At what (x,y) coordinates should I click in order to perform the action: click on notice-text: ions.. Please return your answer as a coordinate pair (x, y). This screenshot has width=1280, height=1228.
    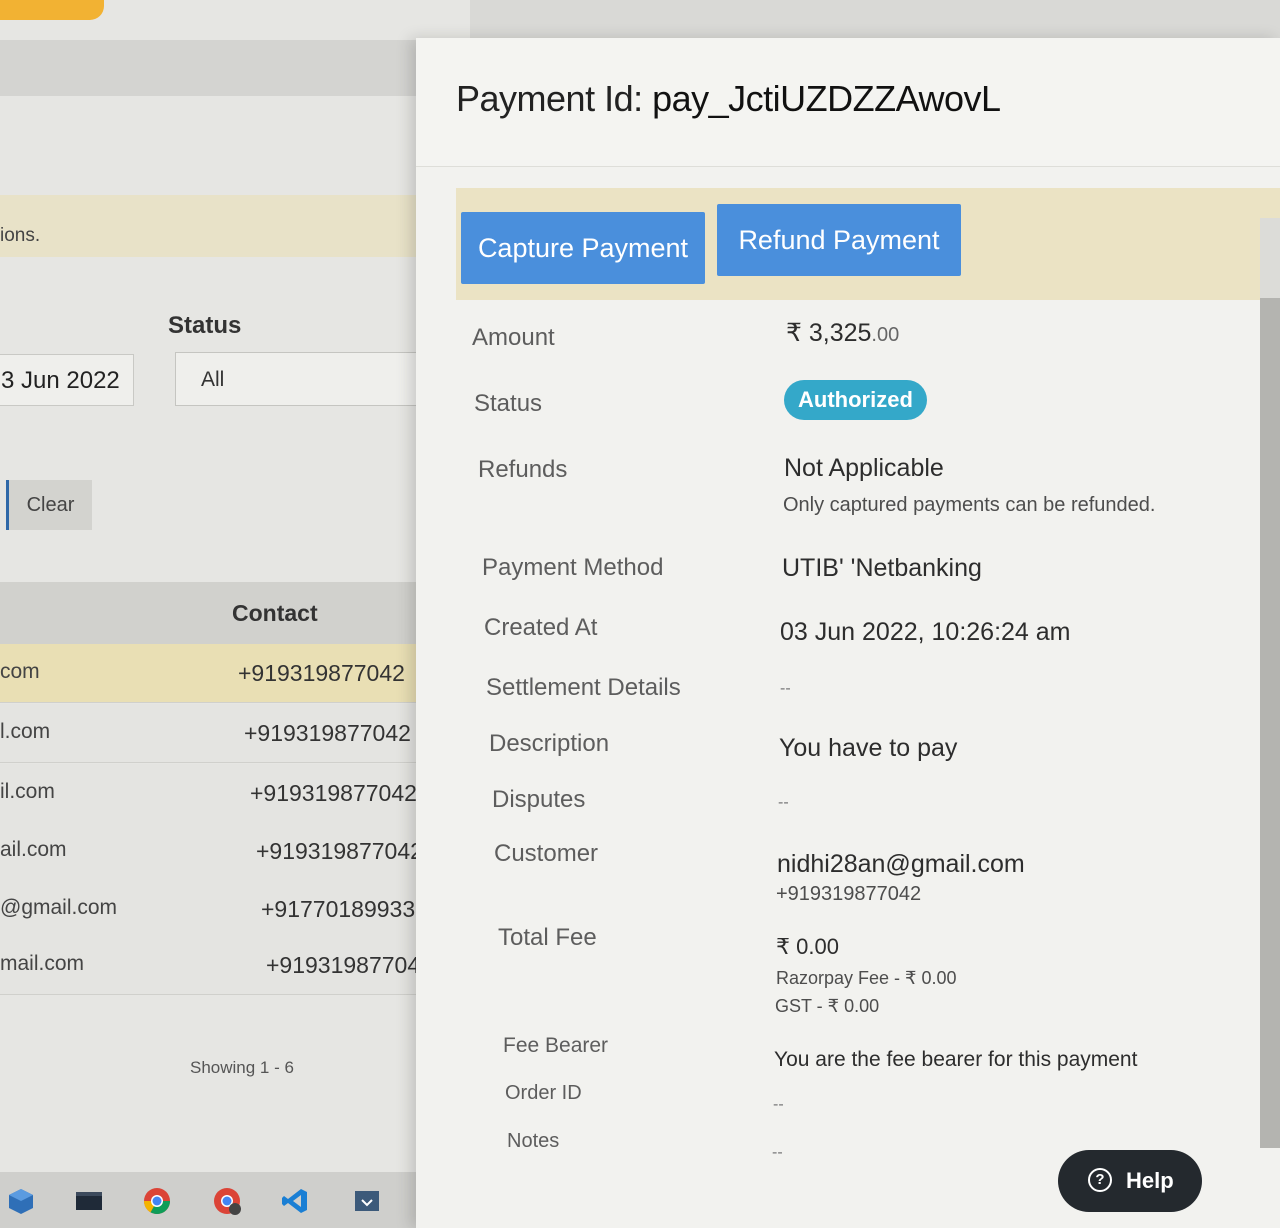
    Looking at the image, I should click on (20, 235).